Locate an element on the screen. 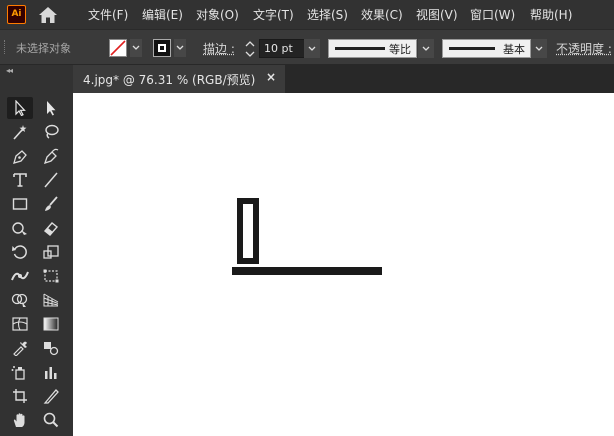 The image size is (614, 436). mesh-icon is located at coordinates (20, 324).